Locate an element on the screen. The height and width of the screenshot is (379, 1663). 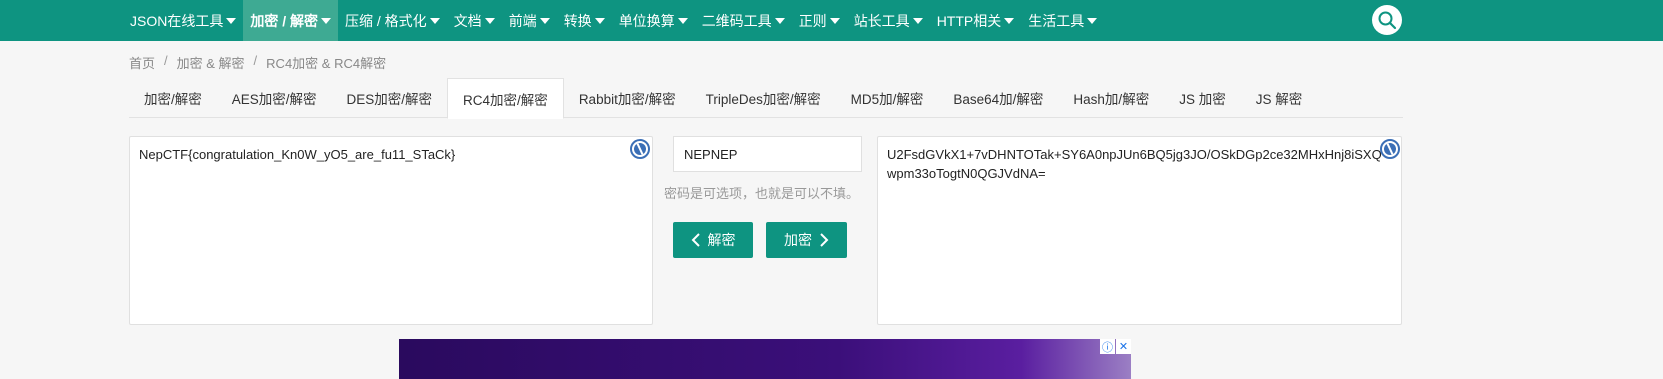
tab: RC4加密/解密 is located at coordinates (505, 98).